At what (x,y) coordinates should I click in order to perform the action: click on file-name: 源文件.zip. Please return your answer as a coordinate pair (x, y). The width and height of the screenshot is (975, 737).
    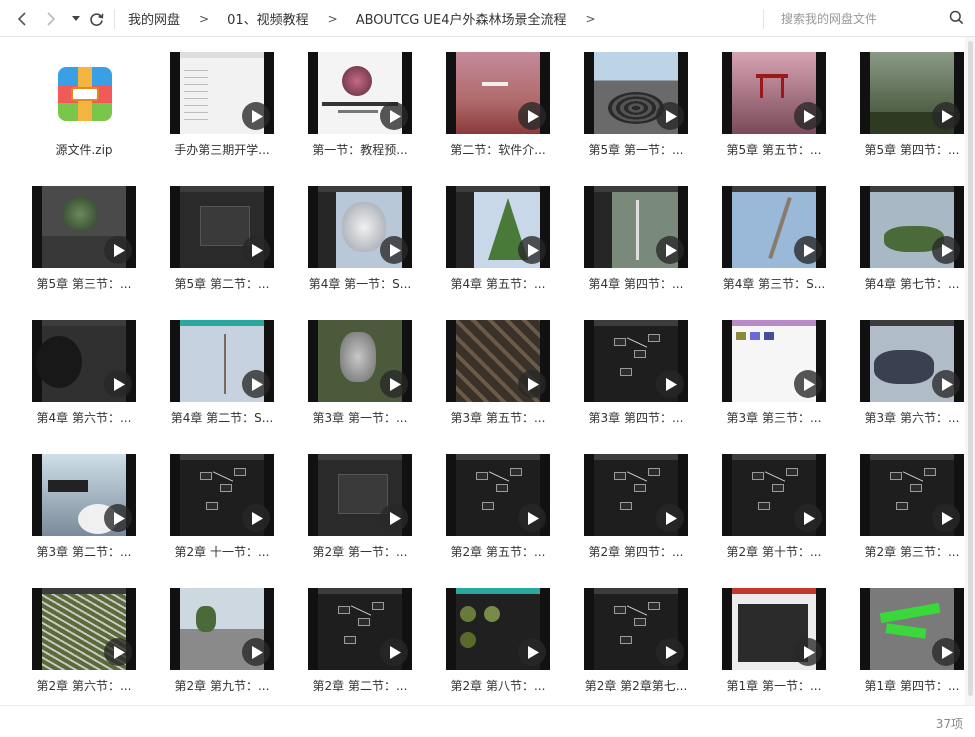
    Looking at the image, I should click on (84, 150).